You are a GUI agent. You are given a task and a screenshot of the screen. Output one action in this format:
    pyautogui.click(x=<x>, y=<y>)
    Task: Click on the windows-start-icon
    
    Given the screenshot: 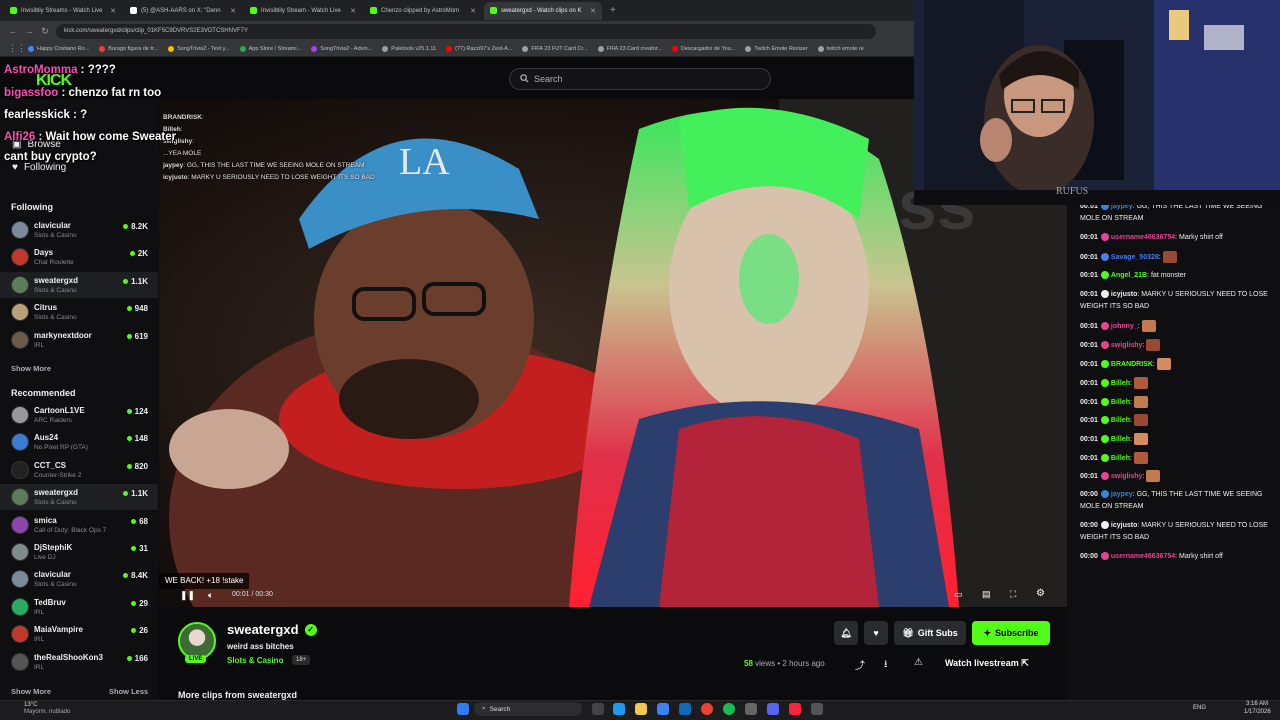 What is the action you would take?
    pyautogui.click(x=463, y=709)
    